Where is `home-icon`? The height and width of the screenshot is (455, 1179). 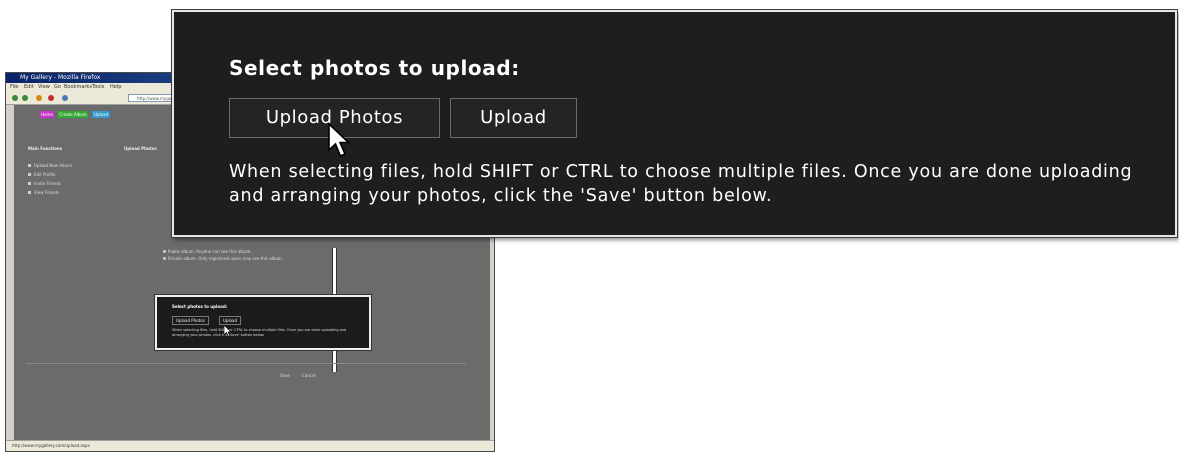 home-icon is located at coordinates (65, 98).